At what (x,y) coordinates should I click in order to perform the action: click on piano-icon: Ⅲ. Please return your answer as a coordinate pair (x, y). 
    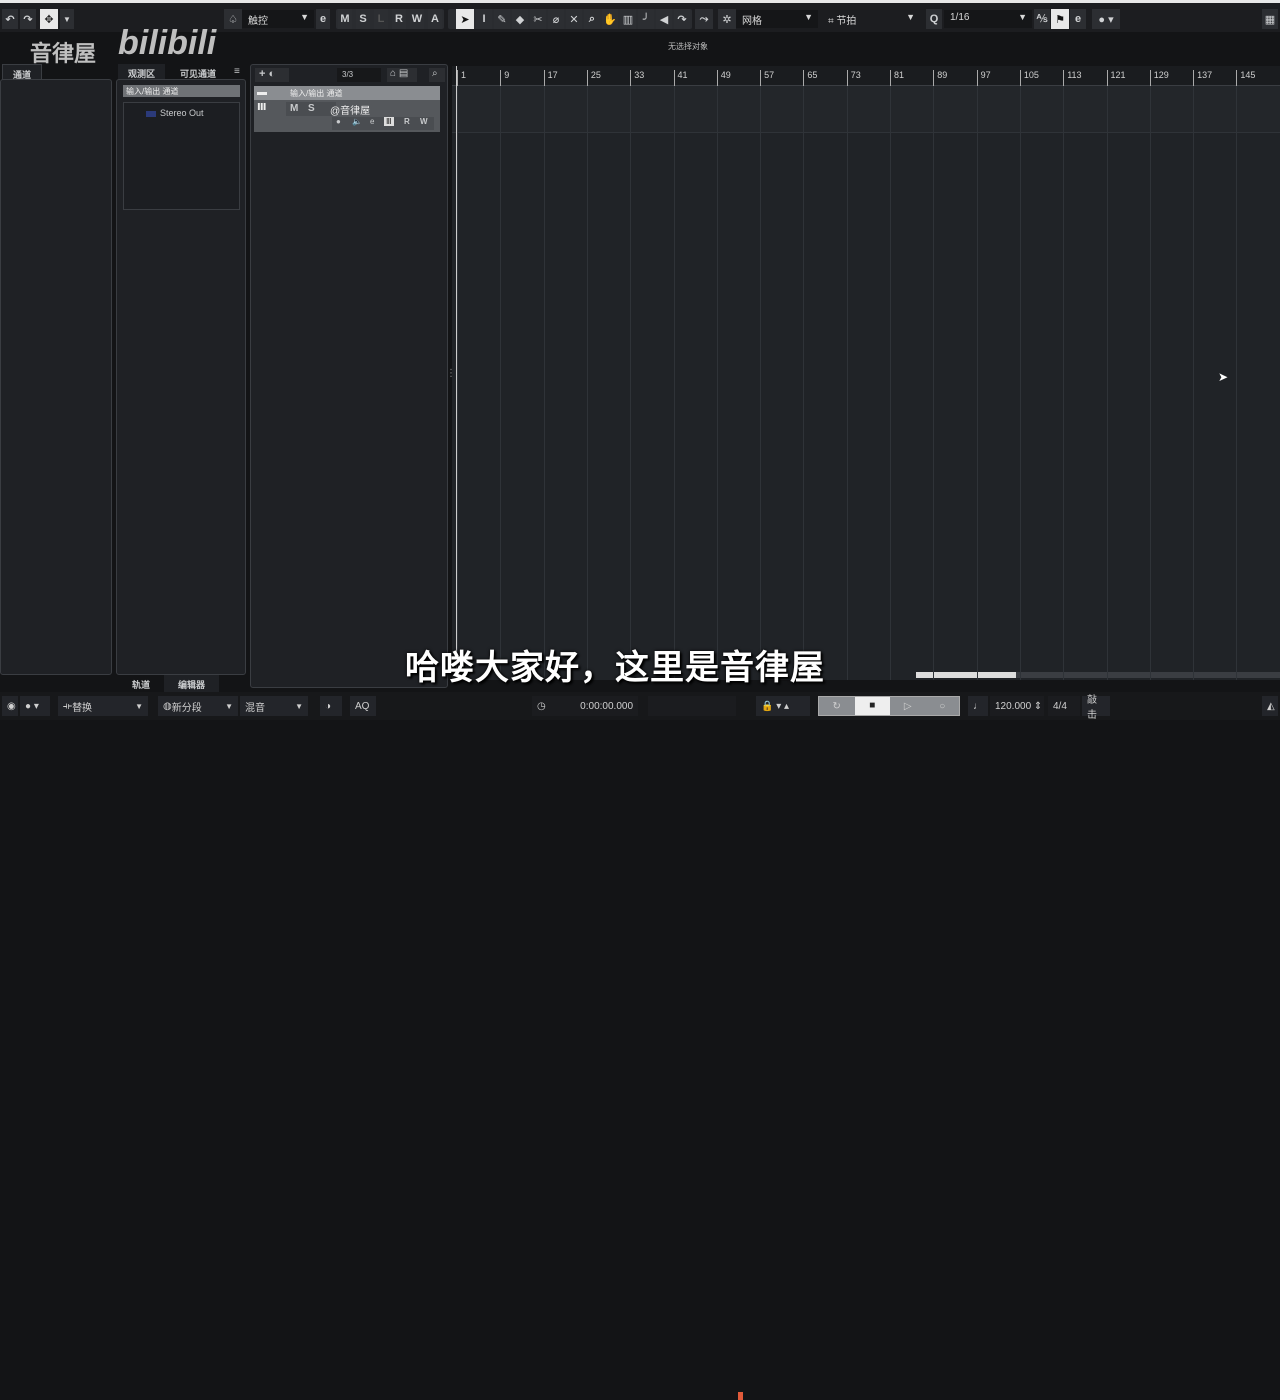
    Looking at the image, I should click on (262, 107).